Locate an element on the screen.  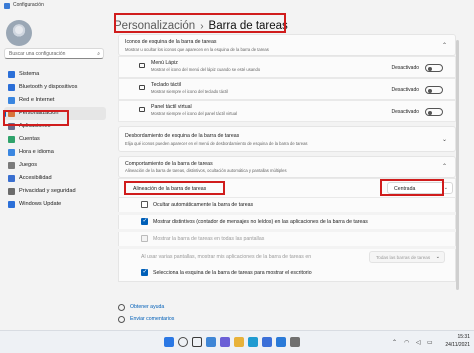
search-icon is located at coordinates (183, 342).